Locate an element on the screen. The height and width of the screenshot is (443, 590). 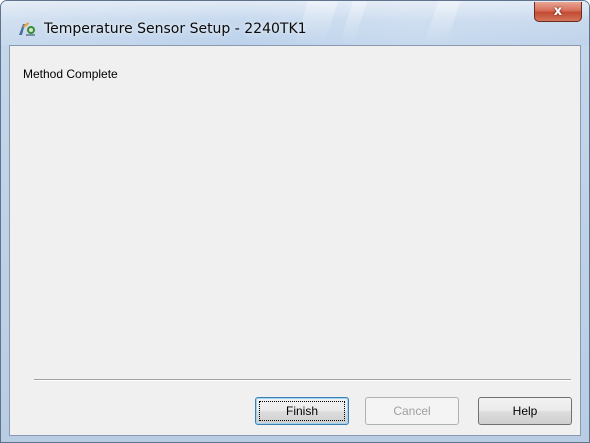
finish-button: Finish is located at coordinates (302, 411).